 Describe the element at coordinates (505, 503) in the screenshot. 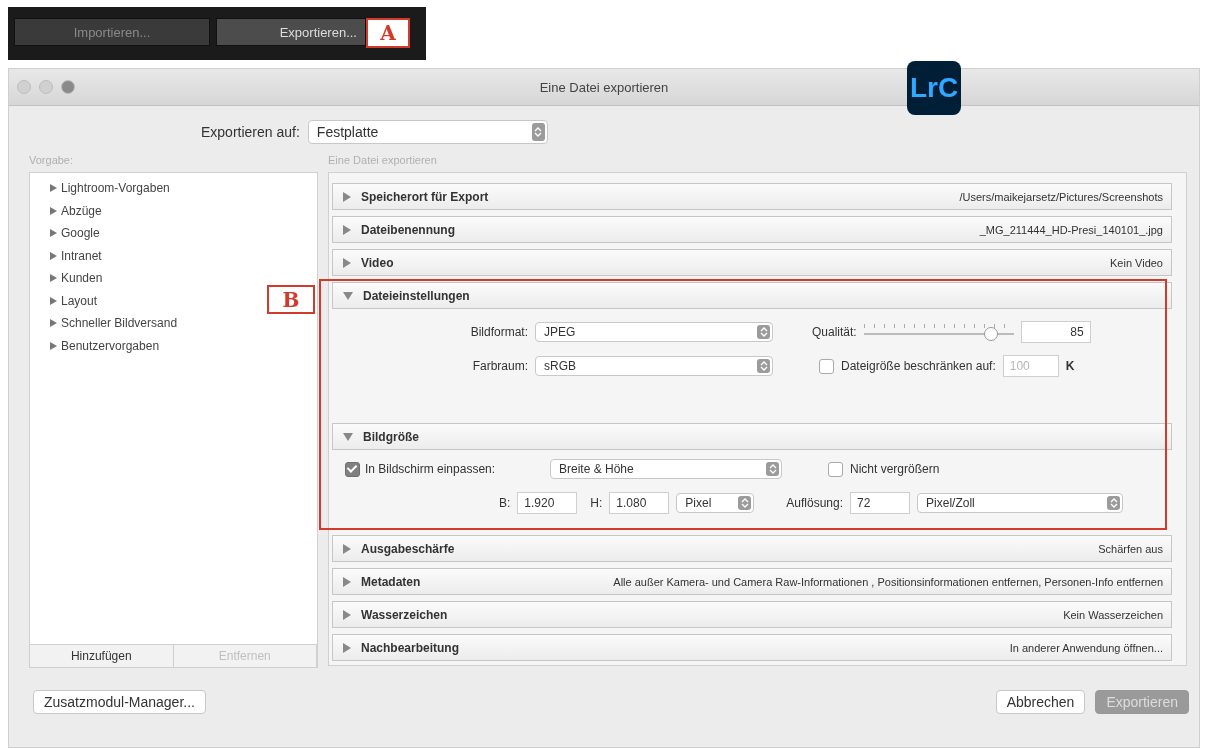

I see `width-label: B:` at that location.